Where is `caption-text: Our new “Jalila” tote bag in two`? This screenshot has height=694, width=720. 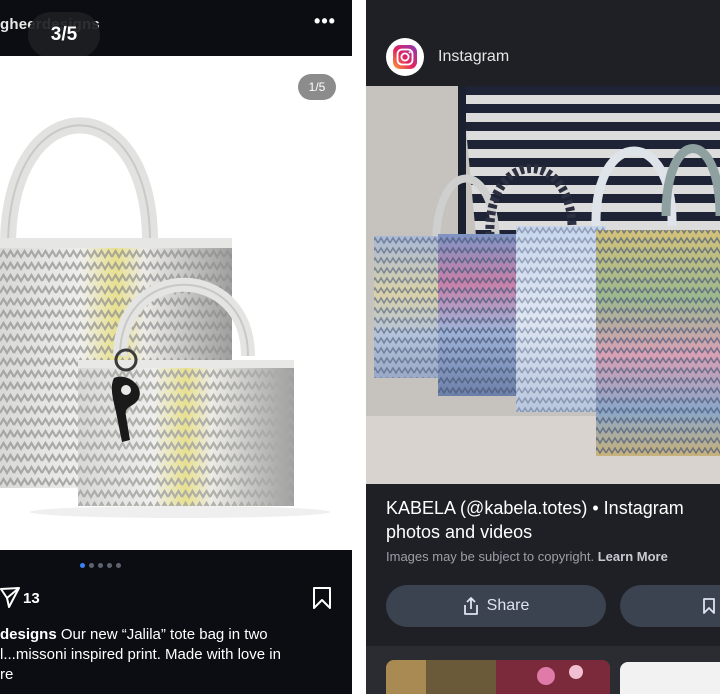
caption-text: Our new “Jalila” tote bag in two is located at coordinates (162, 634).